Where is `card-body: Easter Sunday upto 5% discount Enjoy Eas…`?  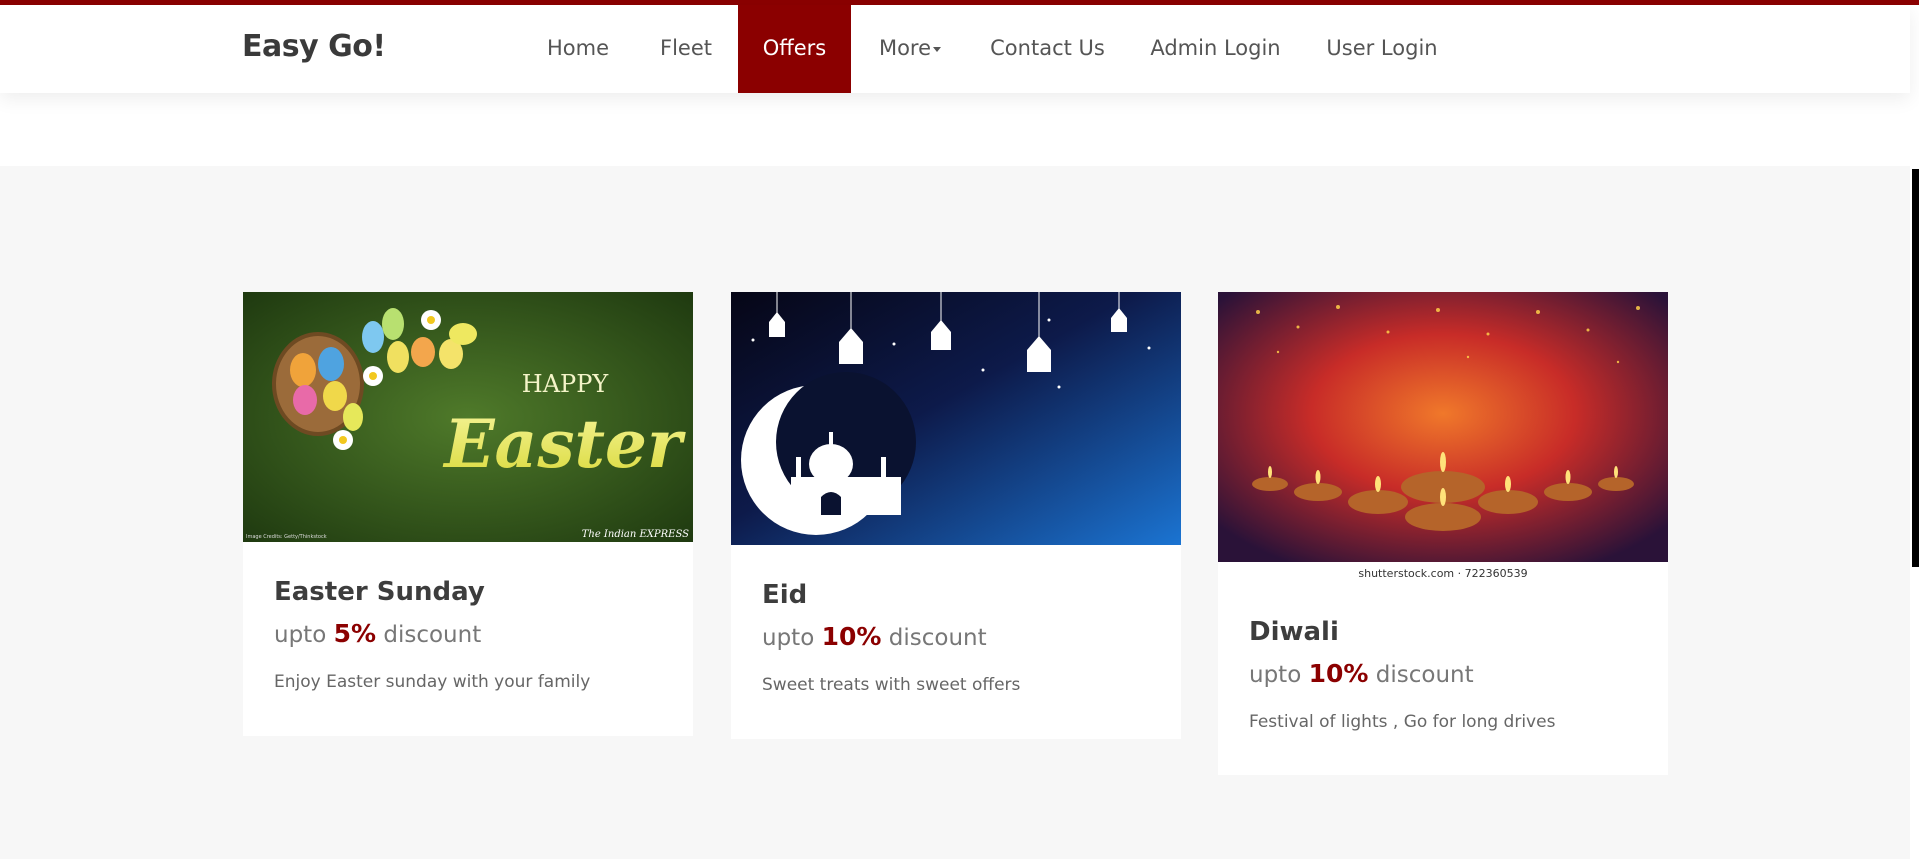
card-body: Easter Sunday upto 5% discount Enjoy Eas… is located at coordinates (432, 634).